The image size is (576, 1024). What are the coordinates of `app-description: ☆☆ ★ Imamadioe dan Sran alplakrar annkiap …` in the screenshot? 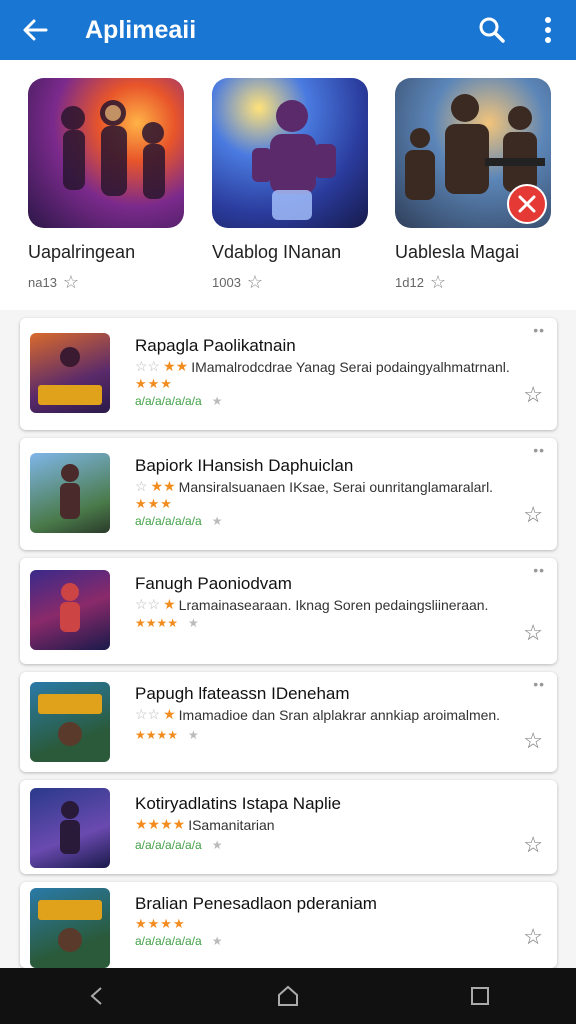 It's located at (318, 714).